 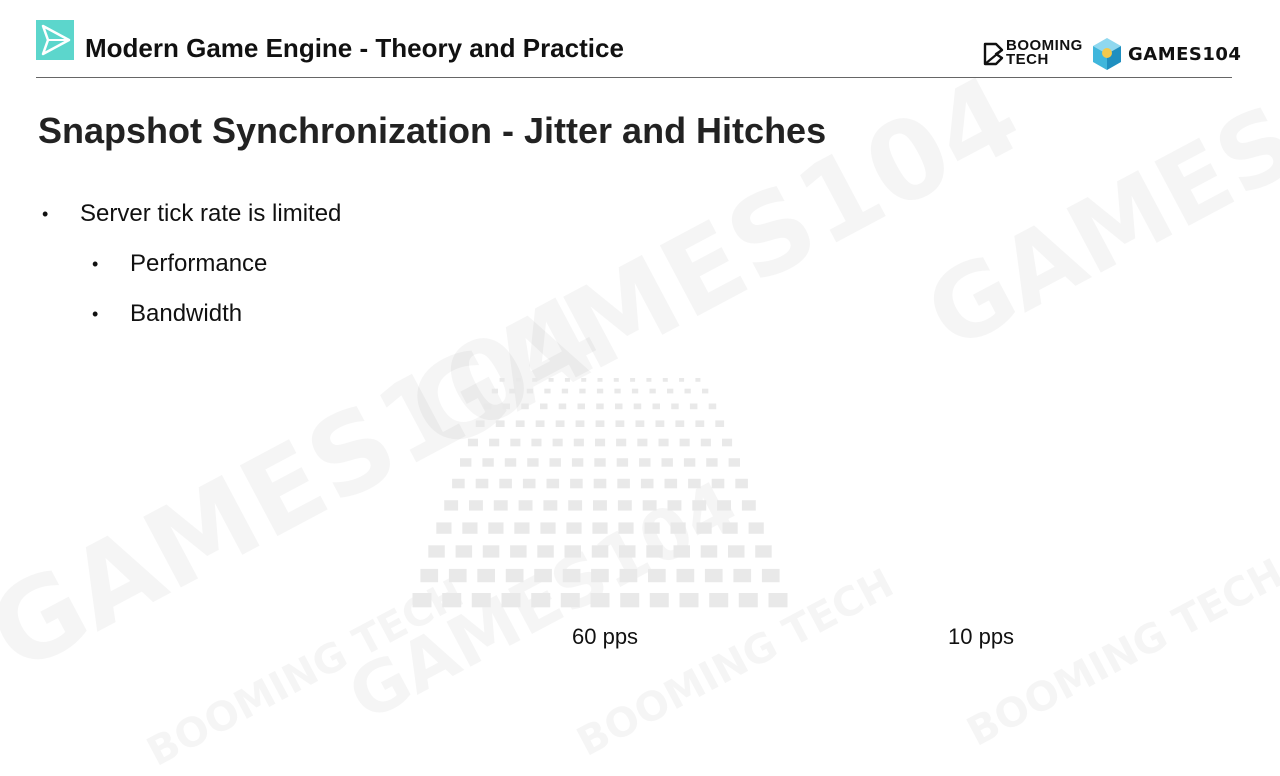 I want to click on header-divider, so click(x=634, y=77).